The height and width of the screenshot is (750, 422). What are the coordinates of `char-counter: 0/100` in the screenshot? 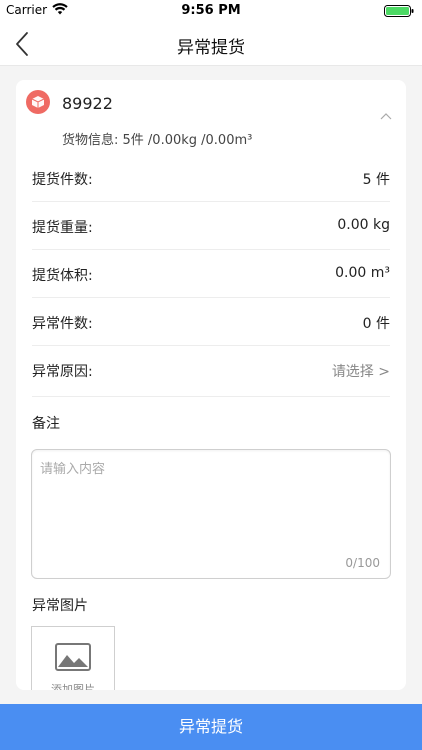 It's located at (362, 563).